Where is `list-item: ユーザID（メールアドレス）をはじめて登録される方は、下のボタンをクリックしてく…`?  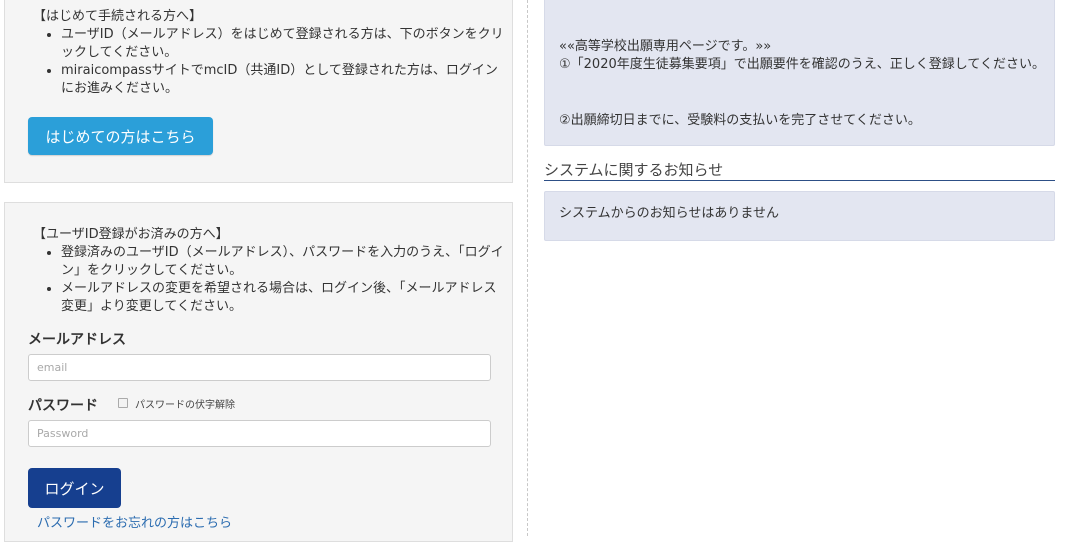 list-item: ユーザID（メールアドレス）をはじめて登録される方は、下のボタンをクリックしてく… is located at coordinates (284, 44).